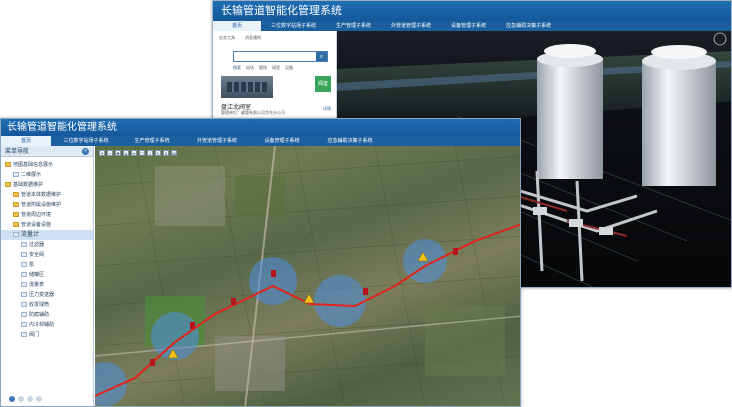 This screenshot has width=732, height=407. Describe the element at coordinates (17, 151) in the screenshot. I see `sidebar-title: 菜单导航` at that location.